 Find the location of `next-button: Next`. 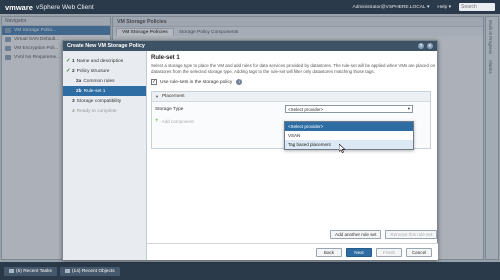

next-button: Next is located at coordinates (359, 252).